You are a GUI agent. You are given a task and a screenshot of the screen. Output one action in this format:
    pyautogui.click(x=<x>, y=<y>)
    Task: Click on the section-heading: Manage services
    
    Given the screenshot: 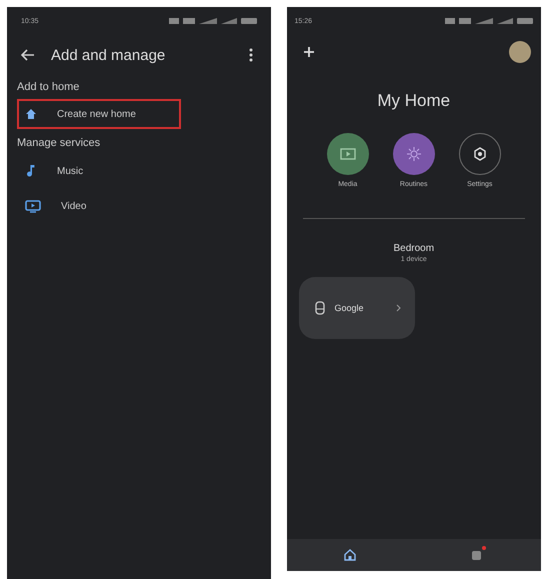 What is the action you would take?
    pyautogui.click(x=59, y=143)
    